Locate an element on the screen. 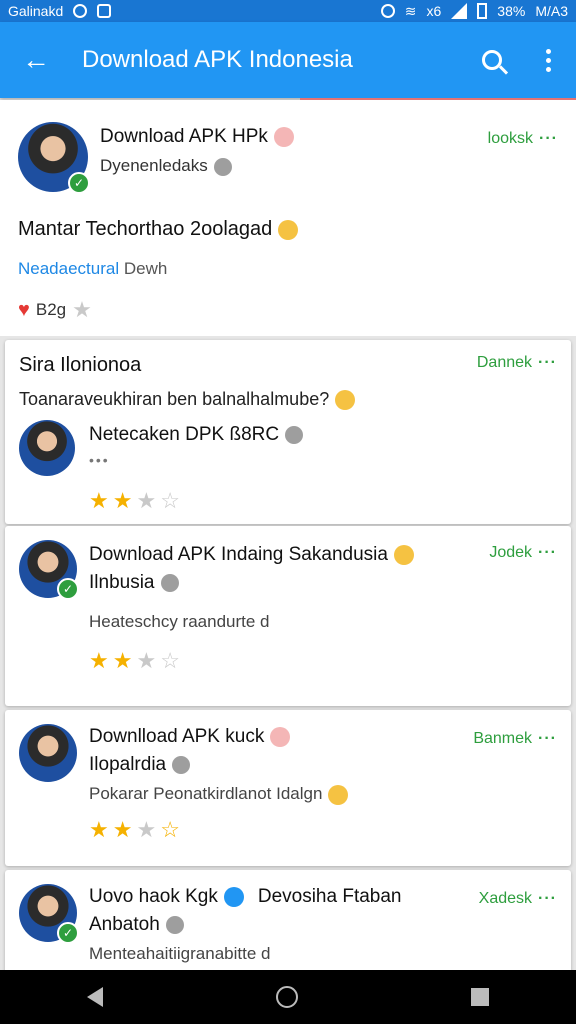  battery-icon is located at coordinates (482, 11).